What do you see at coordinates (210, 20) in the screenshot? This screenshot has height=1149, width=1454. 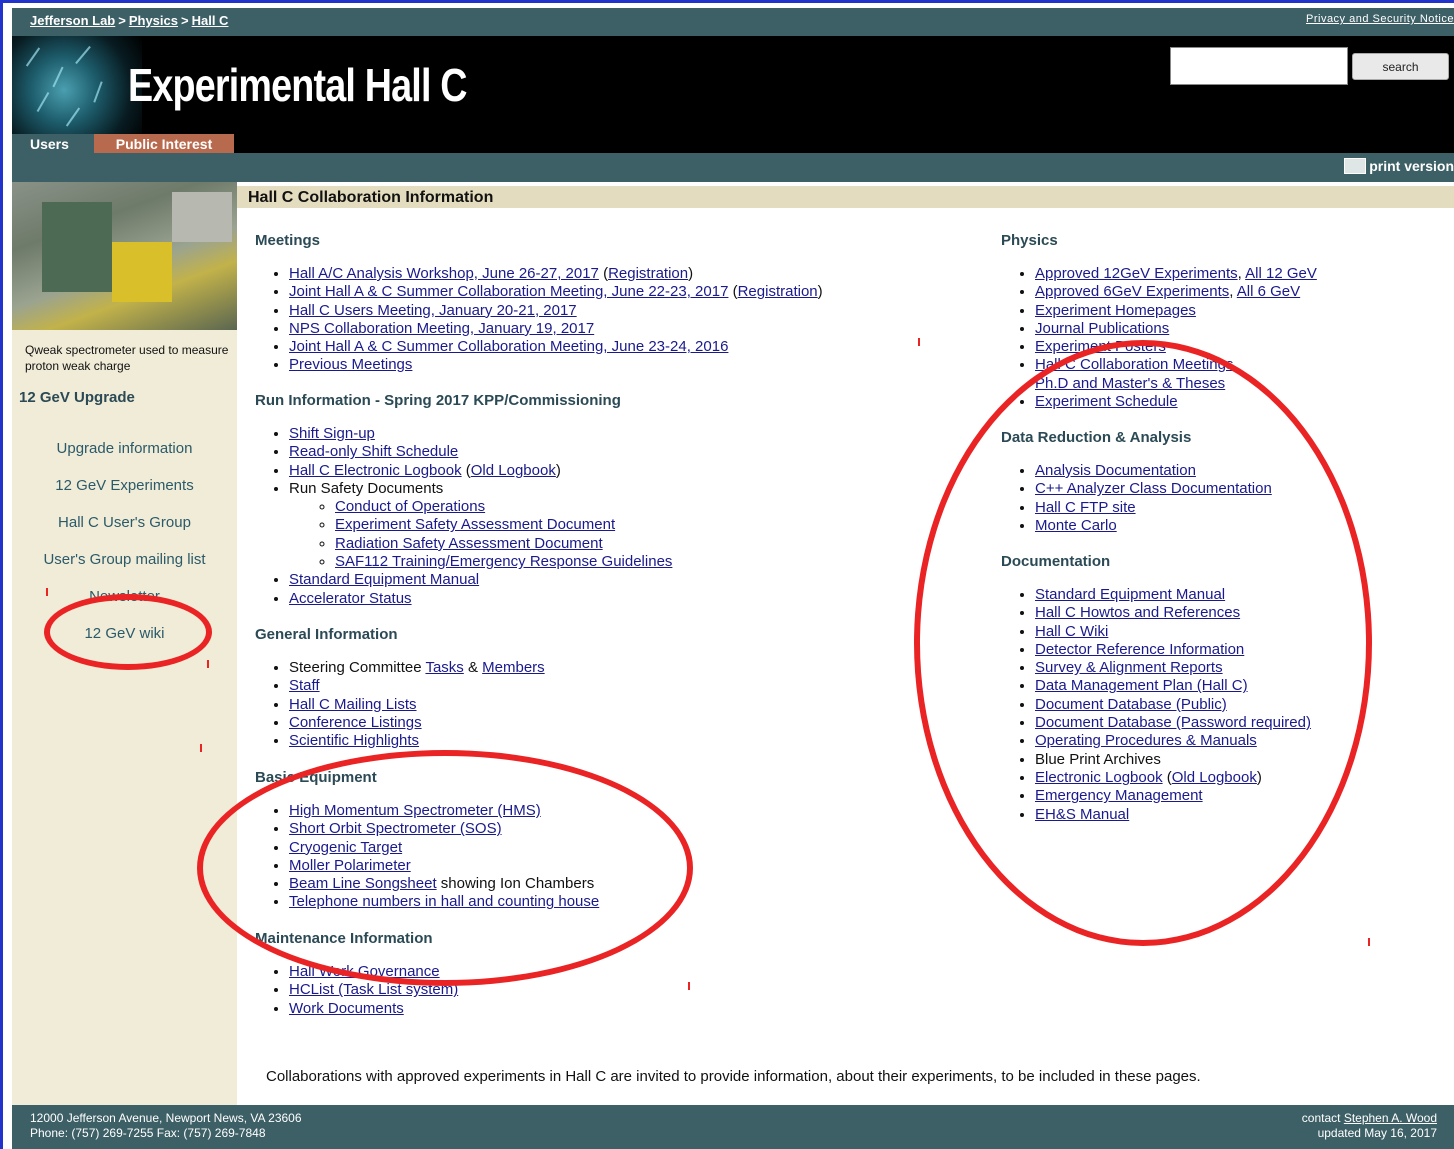 I see `breadcrumb-hall-c: Hall C` at bounding box center [210, 20].